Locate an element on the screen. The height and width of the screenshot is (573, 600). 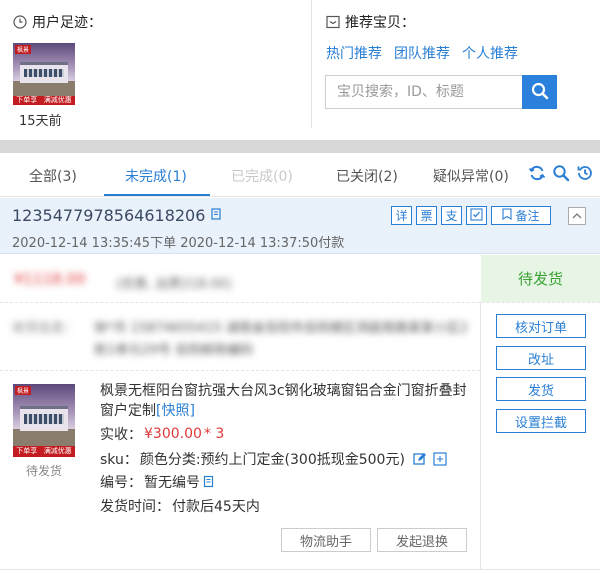
footprint-time: 15天前 is located at coordinates (40, 121).